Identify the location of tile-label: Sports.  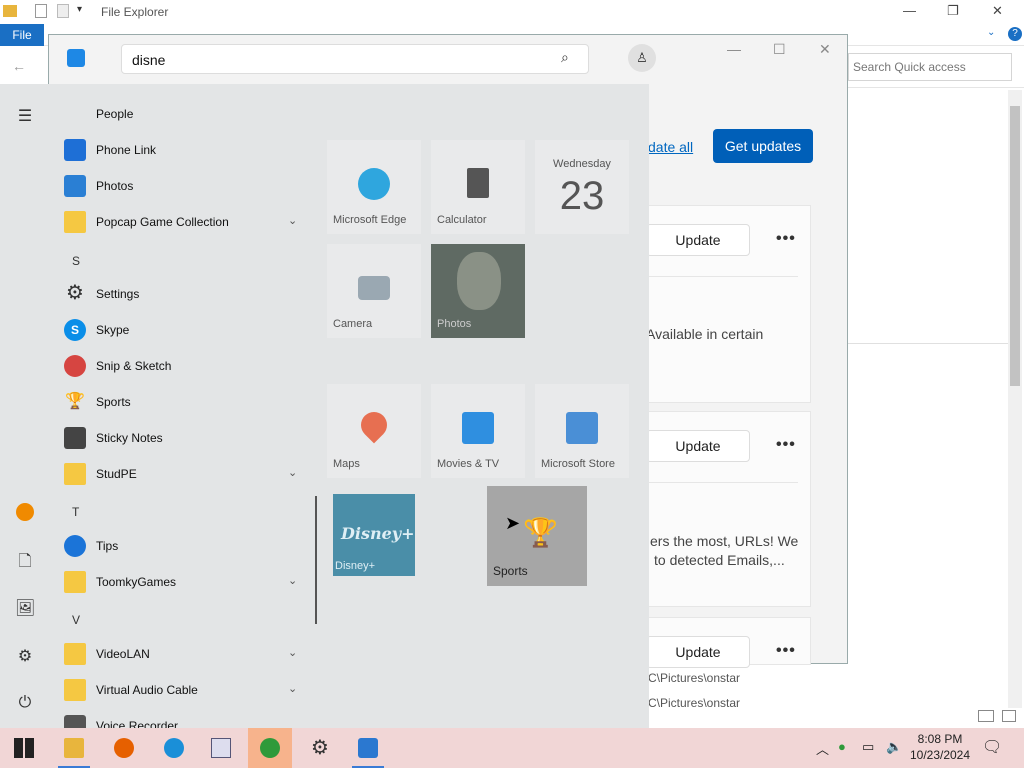
(510, 571).